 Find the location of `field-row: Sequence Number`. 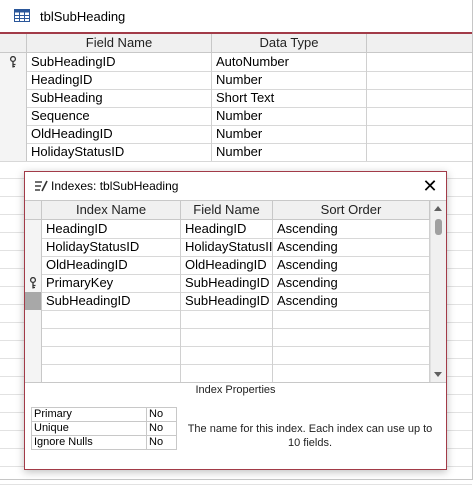

field-row: Sequence Number is located at coordinates (236, 116).